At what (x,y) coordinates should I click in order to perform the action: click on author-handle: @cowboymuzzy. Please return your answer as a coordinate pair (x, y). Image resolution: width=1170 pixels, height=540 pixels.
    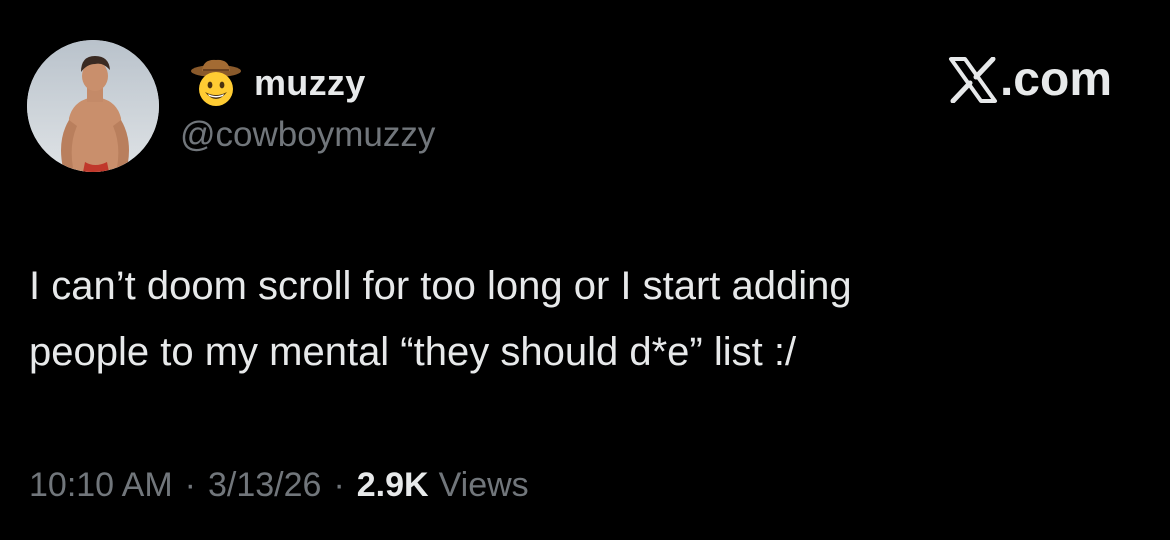
    Looking at the image, I should click on (307, 135).